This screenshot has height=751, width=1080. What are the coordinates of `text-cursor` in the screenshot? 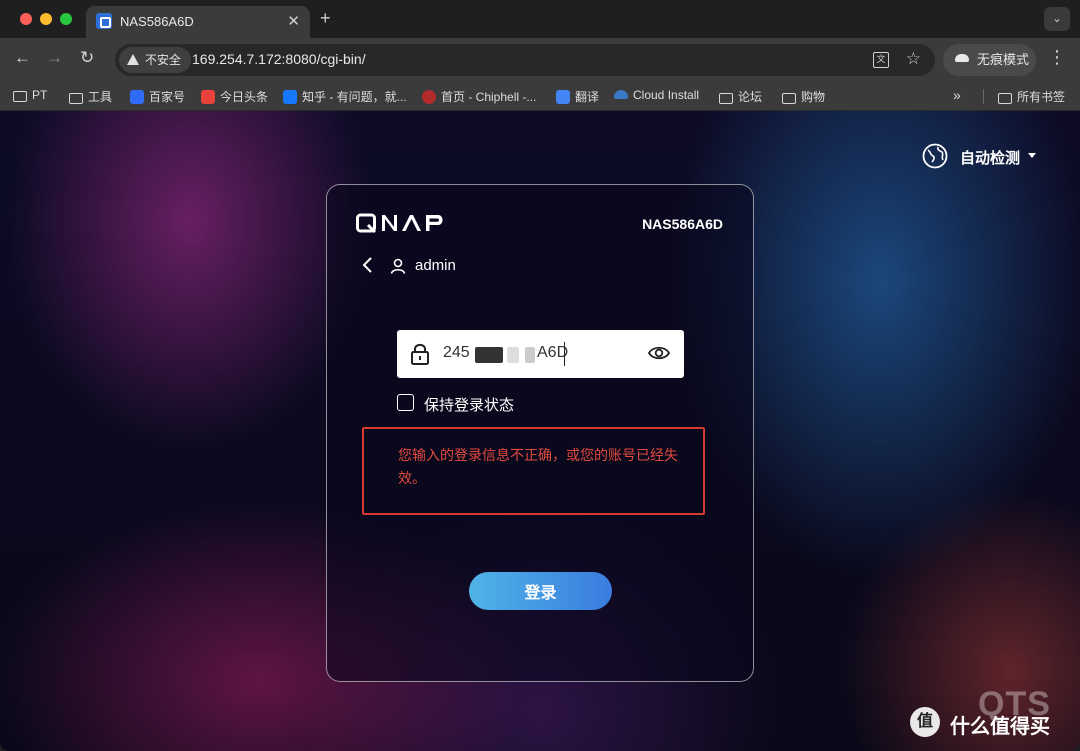 It's located at (564, 354).